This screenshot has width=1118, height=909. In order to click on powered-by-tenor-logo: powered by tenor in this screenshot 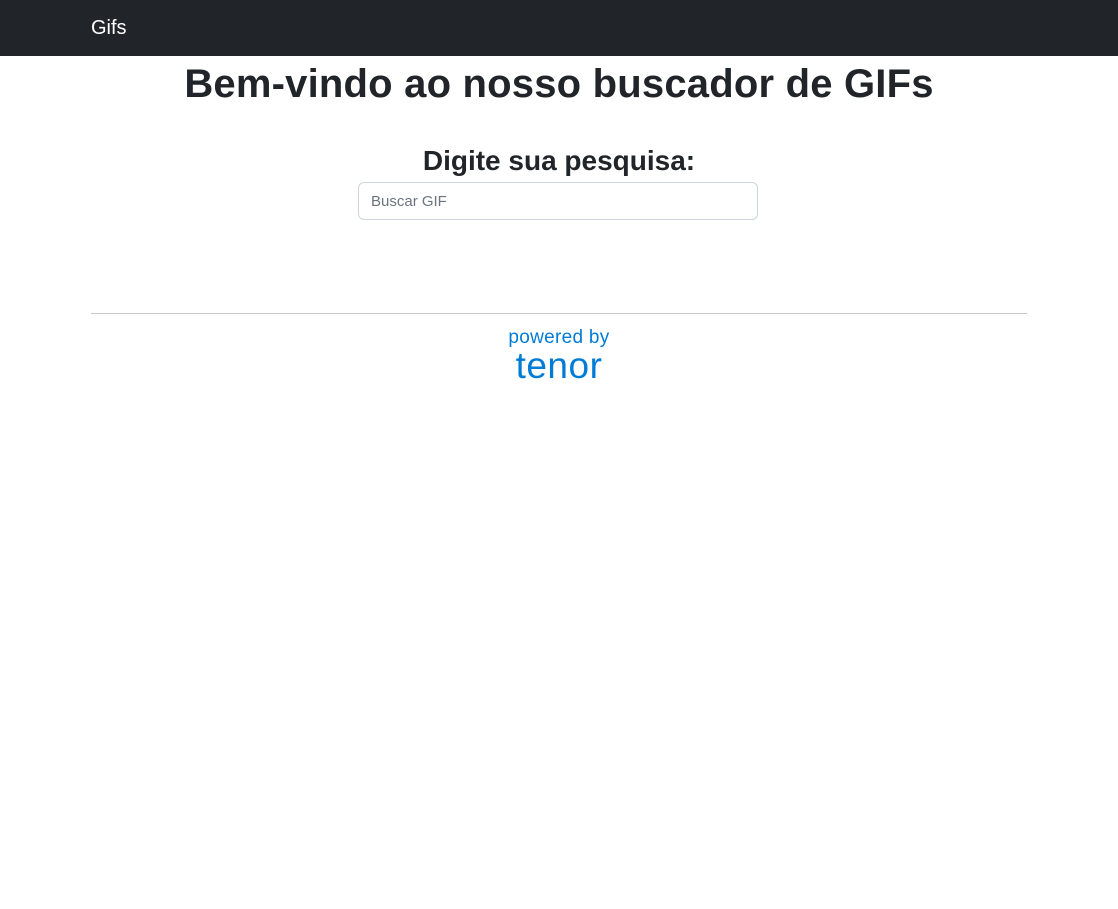, I will do `click(558, 357)`.